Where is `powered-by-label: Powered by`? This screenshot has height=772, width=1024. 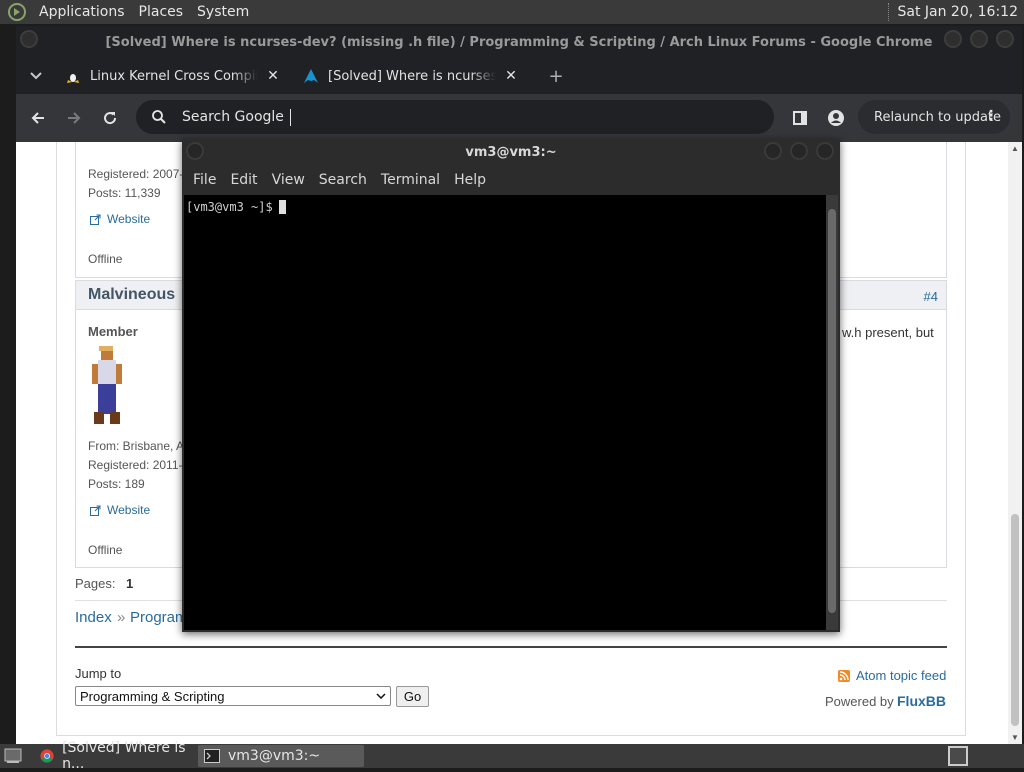
powered-by-label: Powered by is located at coordinates (859, 701).